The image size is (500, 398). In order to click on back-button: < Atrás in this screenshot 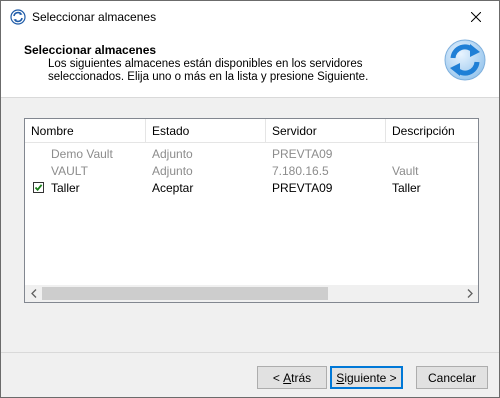, I will do `click(292, 377)`.